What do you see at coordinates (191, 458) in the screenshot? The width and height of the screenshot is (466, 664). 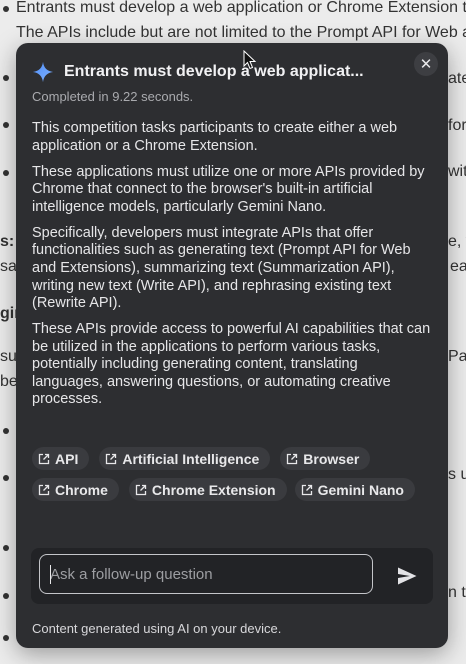 I see `tag-label: Artificial Intelligence` at bounding box center [191, 458].